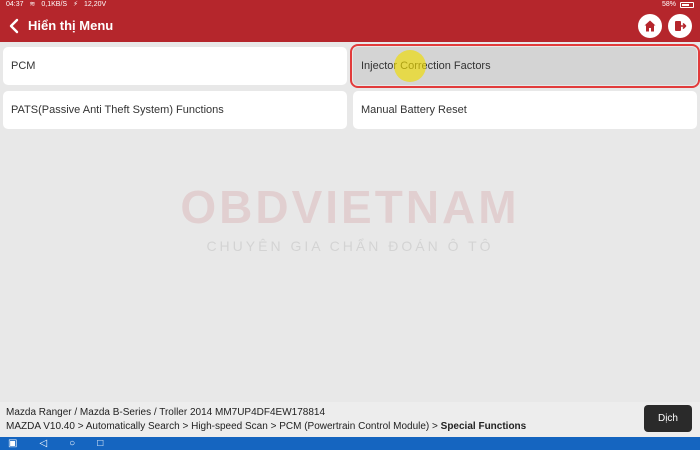 This screenshot has height=450, width=700. Describe the element at coordinates (12, 443) in the screenshot. I see `app-switcher-icon: ▣` at that location.